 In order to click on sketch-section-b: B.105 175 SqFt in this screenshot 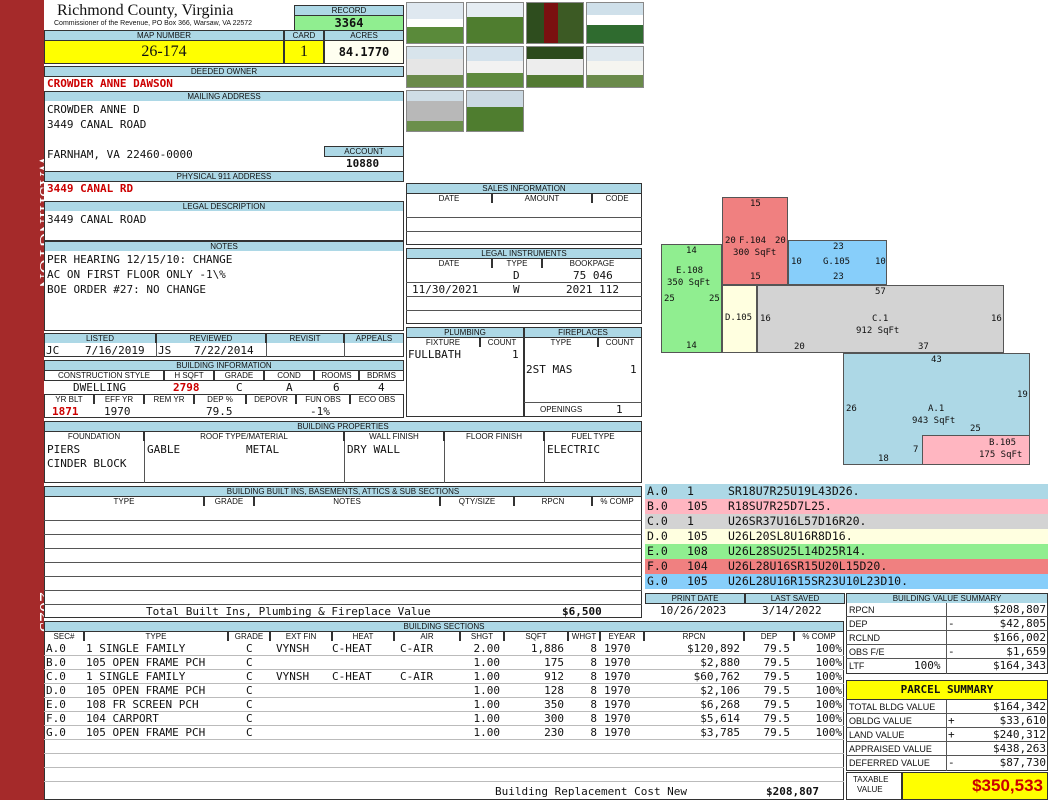, I will do `click(976, 450)`.